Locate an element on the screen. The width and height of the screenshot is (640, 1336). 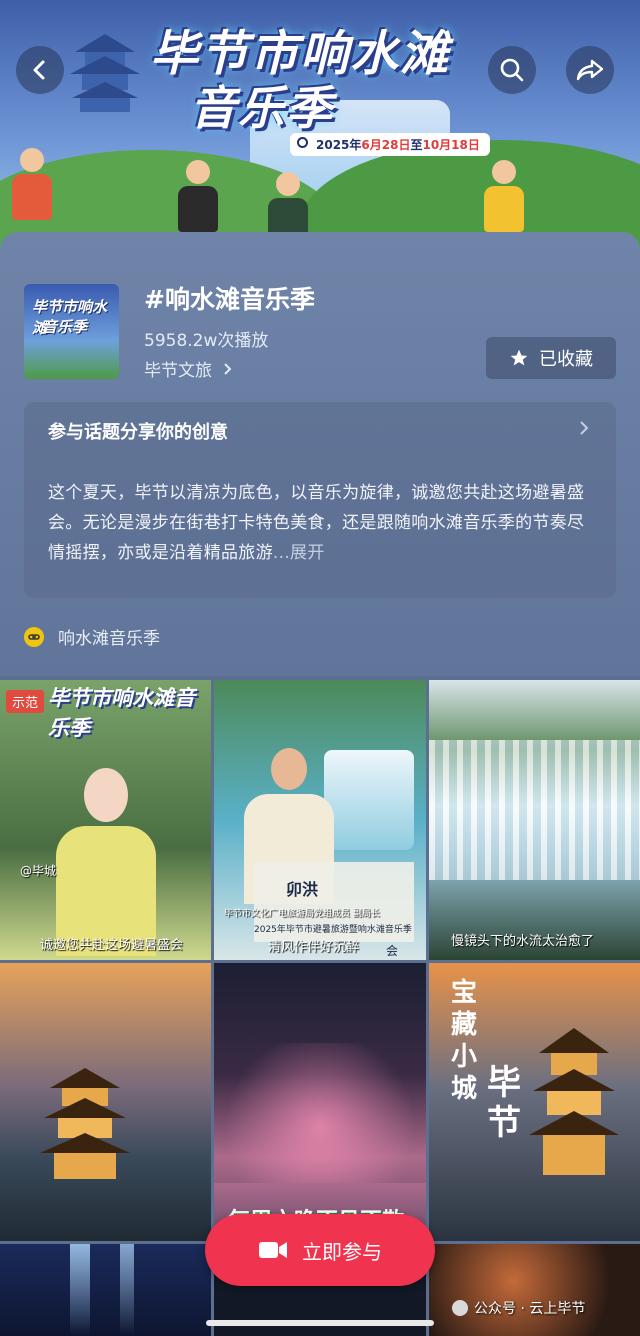
share-button is located at coordinates (590, 70).